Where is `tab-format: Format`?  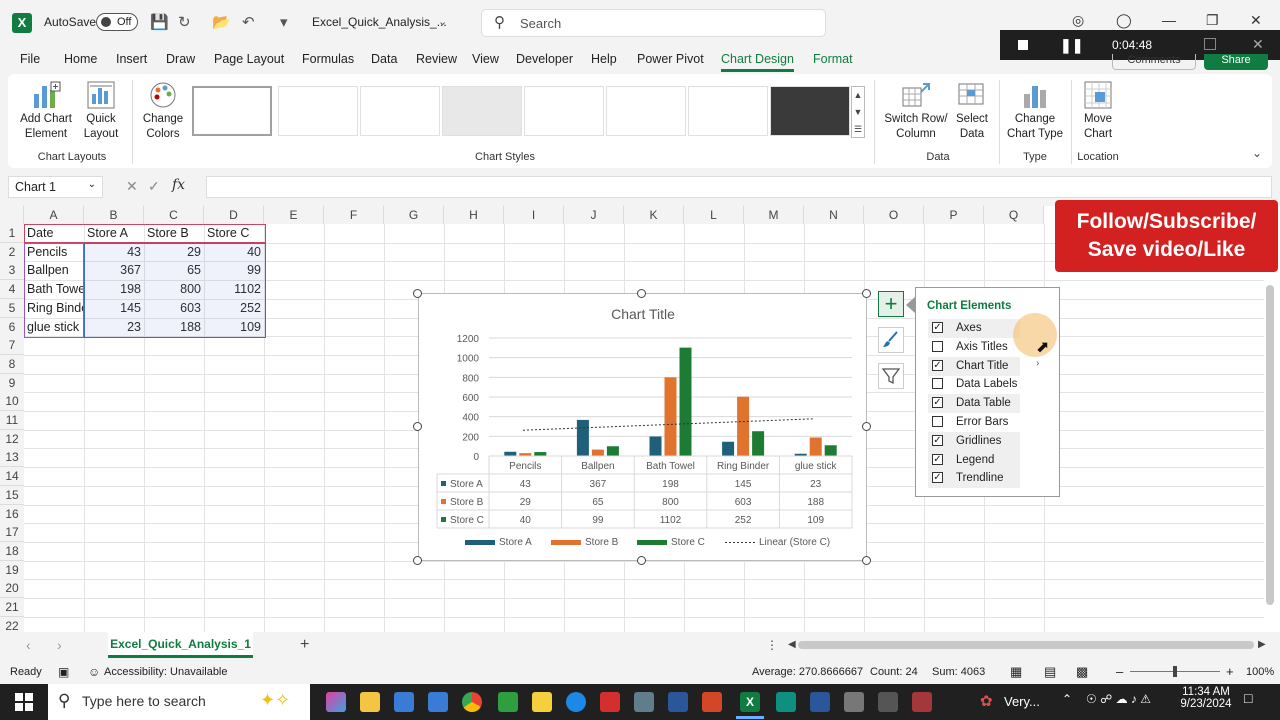
tab-format: Format is located at coordinates (833, 59).